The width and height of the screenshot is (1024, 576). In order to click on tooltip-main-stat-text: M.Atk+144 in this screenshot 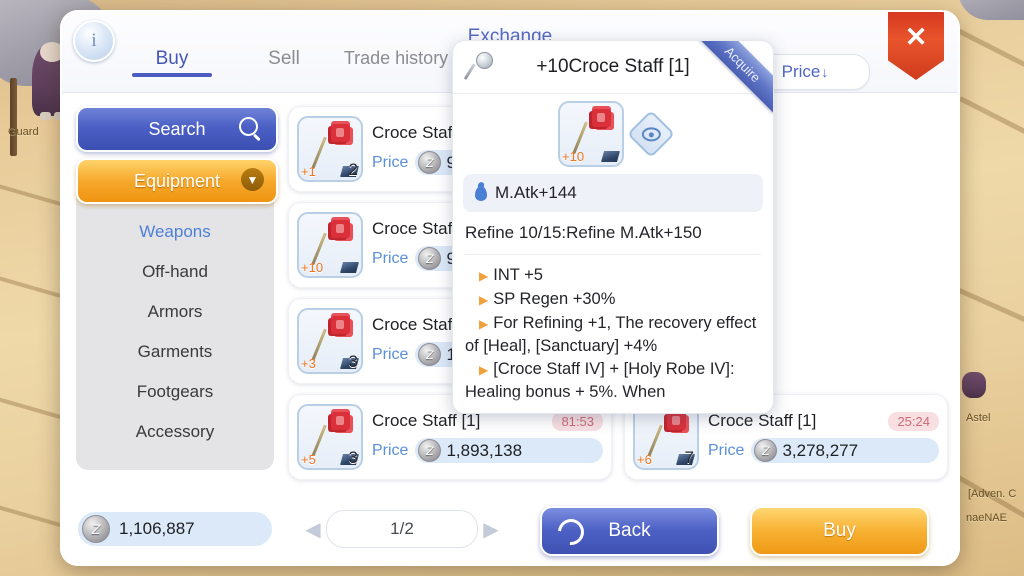, I will do `click(536, 192)`.